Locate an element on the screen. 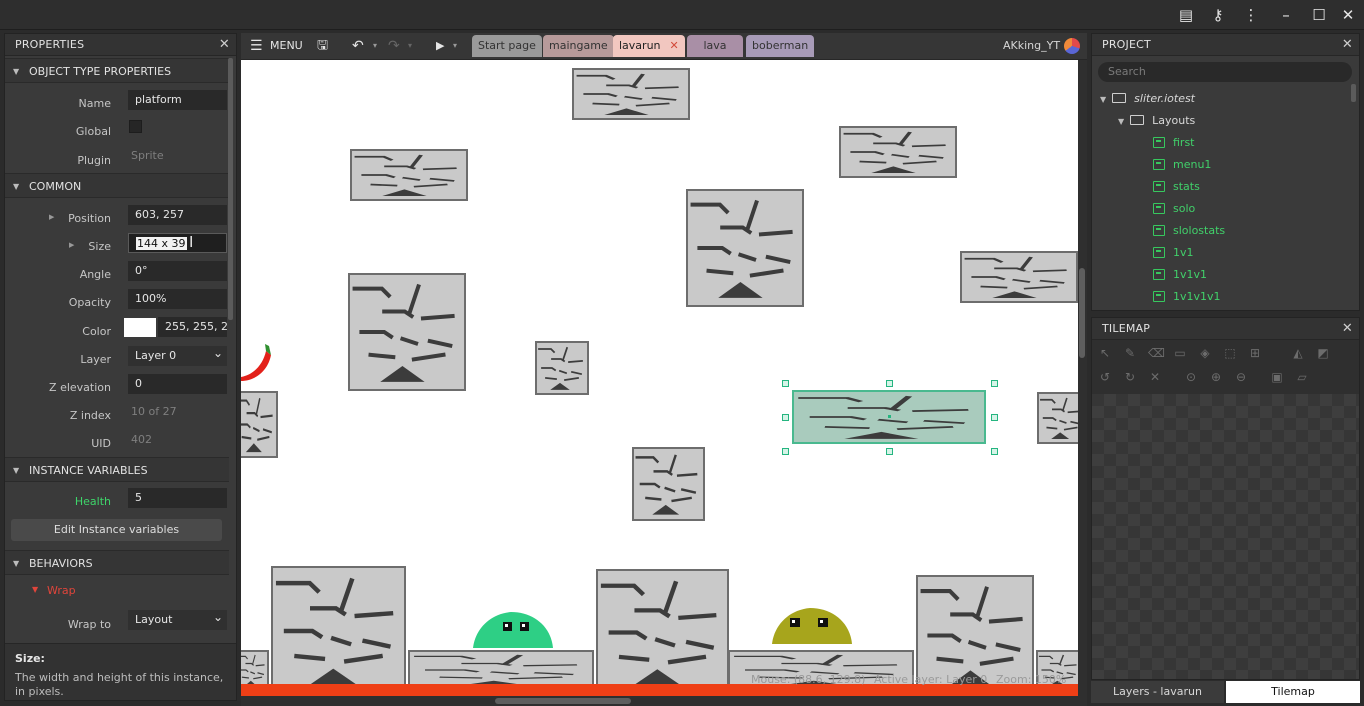 The image size is (1364, 706). z-elevation-field: 0 is located at coordinates (177, 384).